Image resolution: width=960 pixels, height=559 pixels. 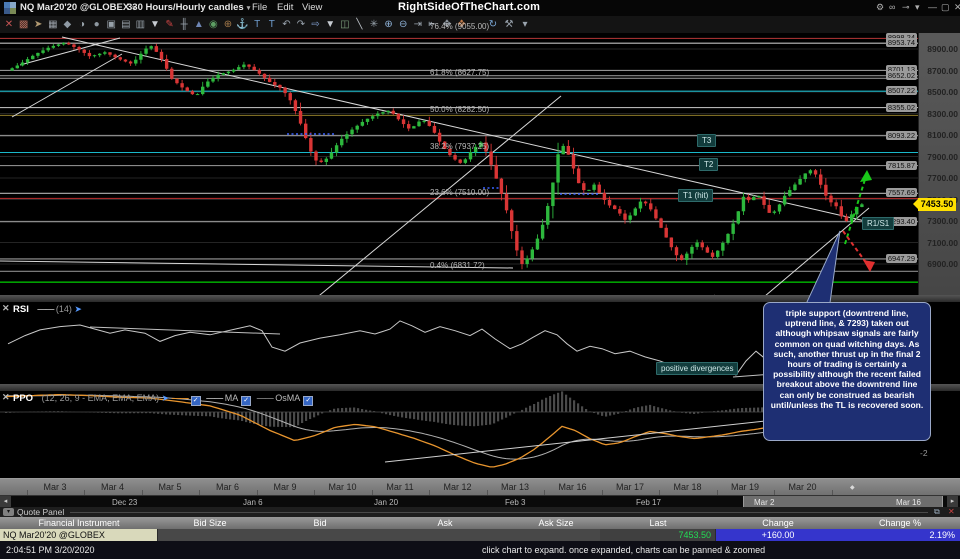 What do you see at coordinates (345, 24) in the screenshot?
I see `exit-door-icon: ◫` at bounding box center [345, 24].